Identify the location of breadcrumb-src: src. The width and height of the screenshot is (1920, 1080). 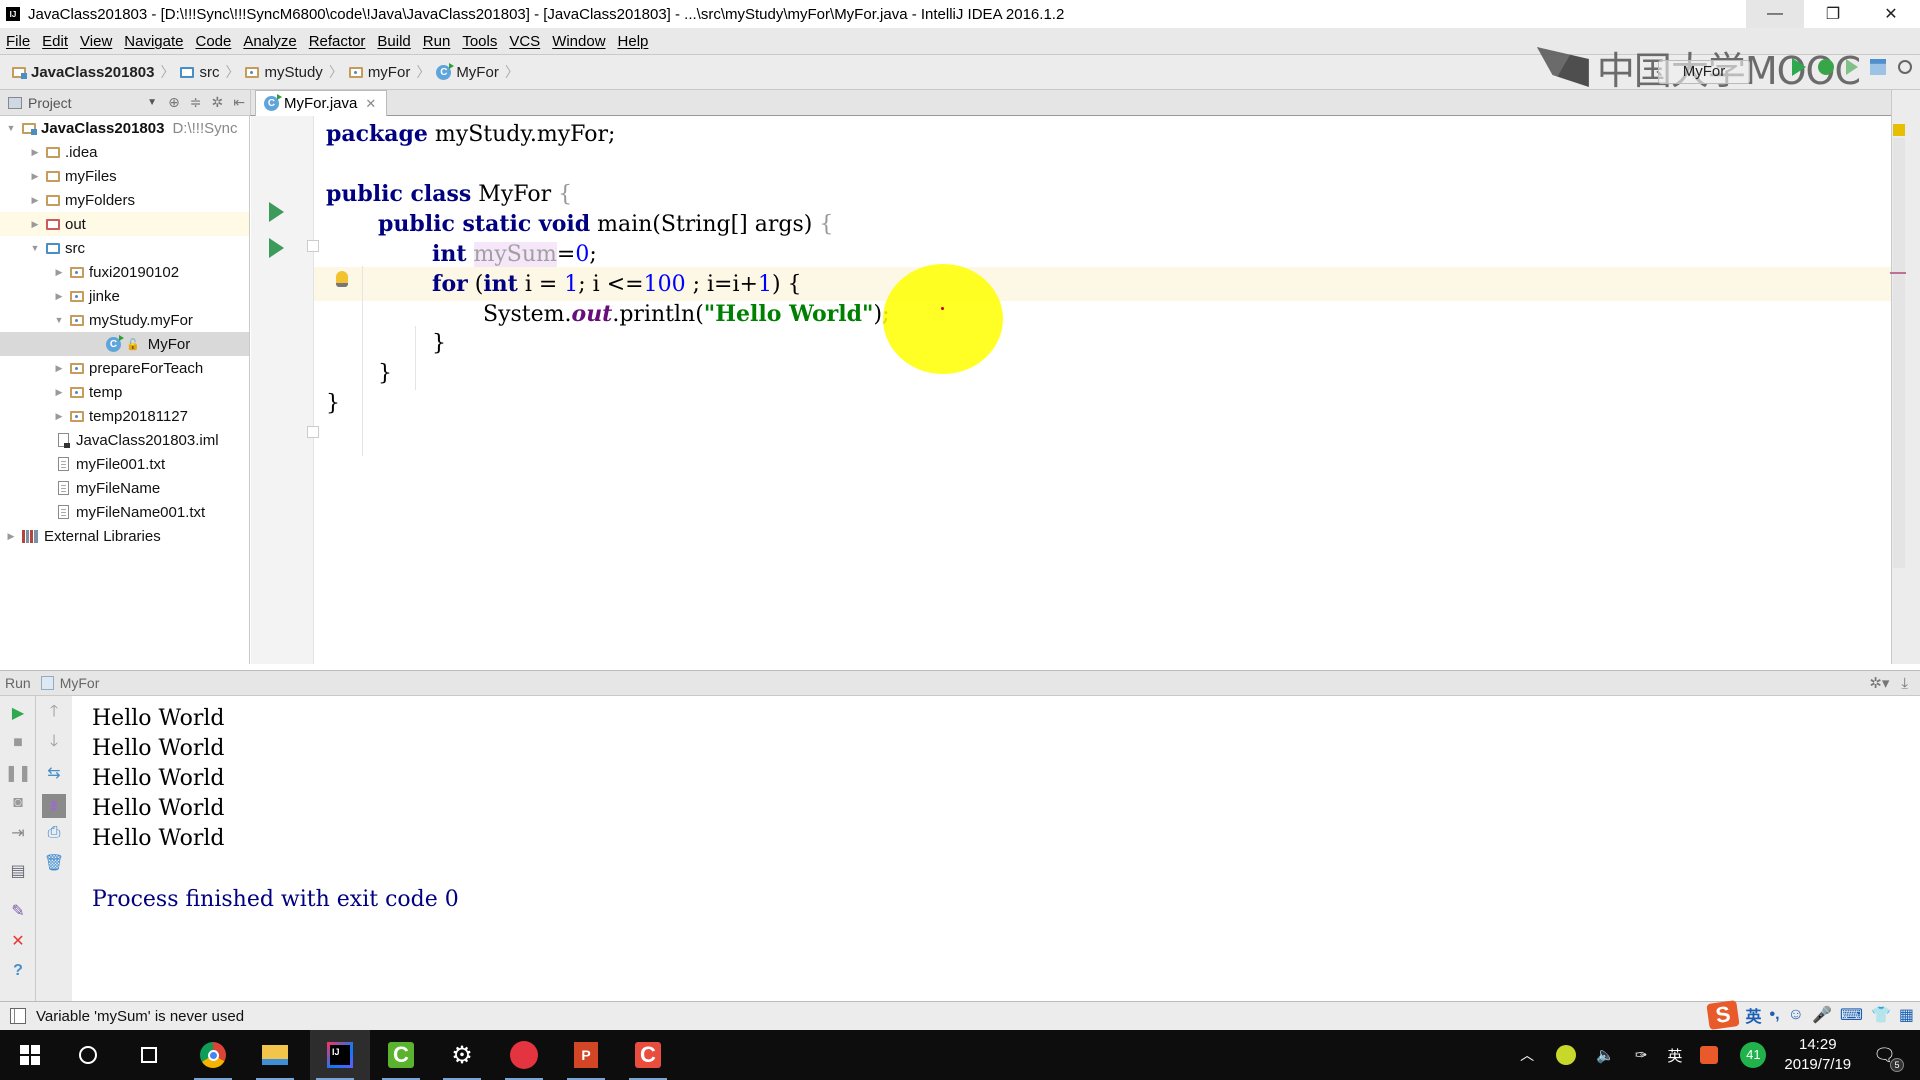
(199, 72).